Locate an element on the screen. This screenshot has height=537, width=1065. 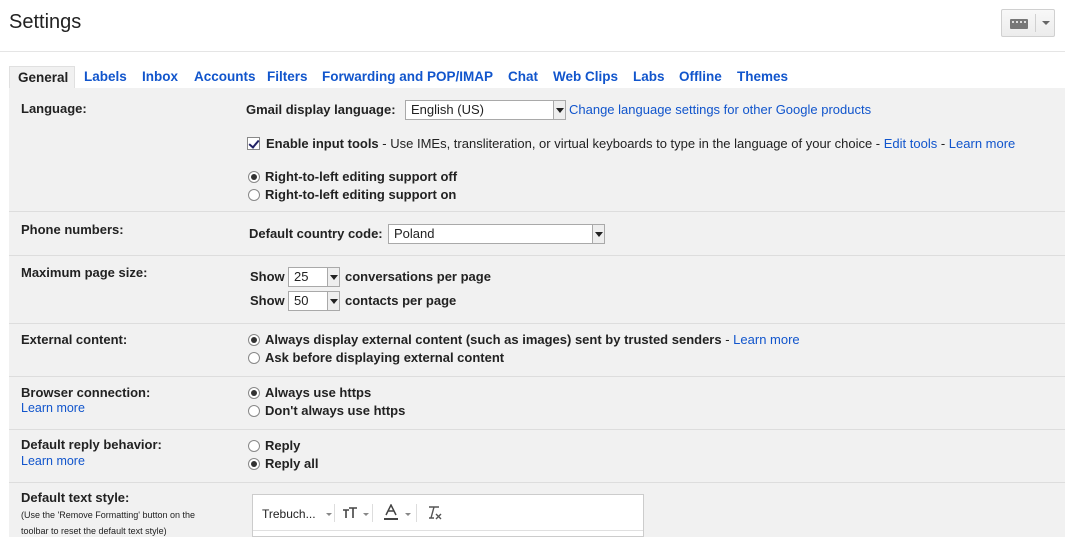
reply-behavior-row: Default reply behavior: Learn more is located at coordinates (537, 456).